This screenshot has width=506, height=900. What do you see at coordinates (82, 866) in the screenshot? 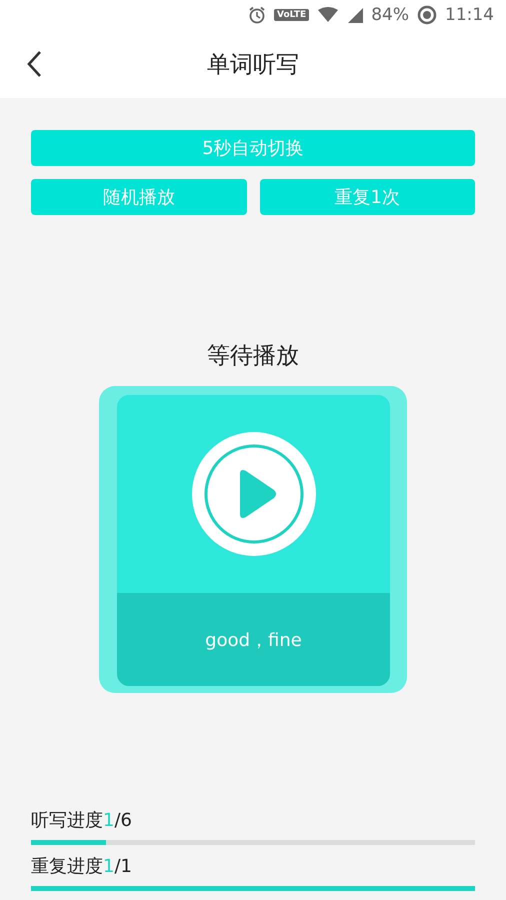
I see `progress-label: 重复进度1/1` at bounding box center [82, 866].